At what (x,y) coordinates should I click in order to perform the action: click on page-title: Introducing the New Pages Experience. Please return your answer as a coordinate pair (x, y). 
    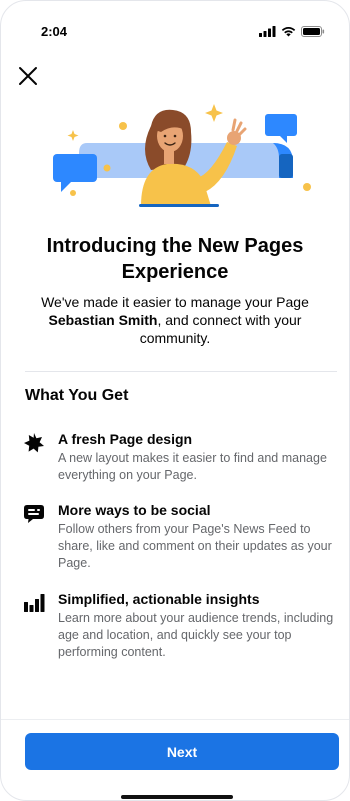
    Looking at the image, I should click on (175, 259).